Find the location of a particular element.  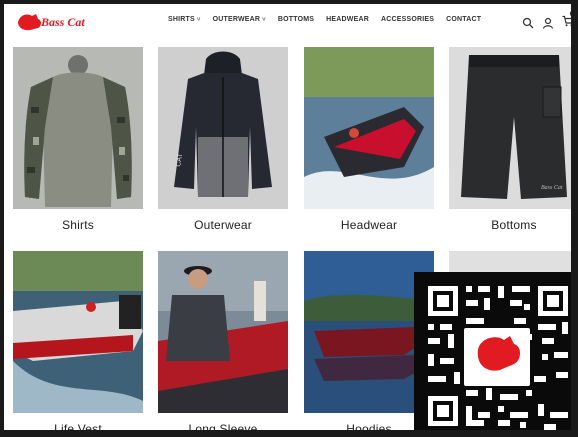

long-sleeve-image is located at coordinates (223, 332).